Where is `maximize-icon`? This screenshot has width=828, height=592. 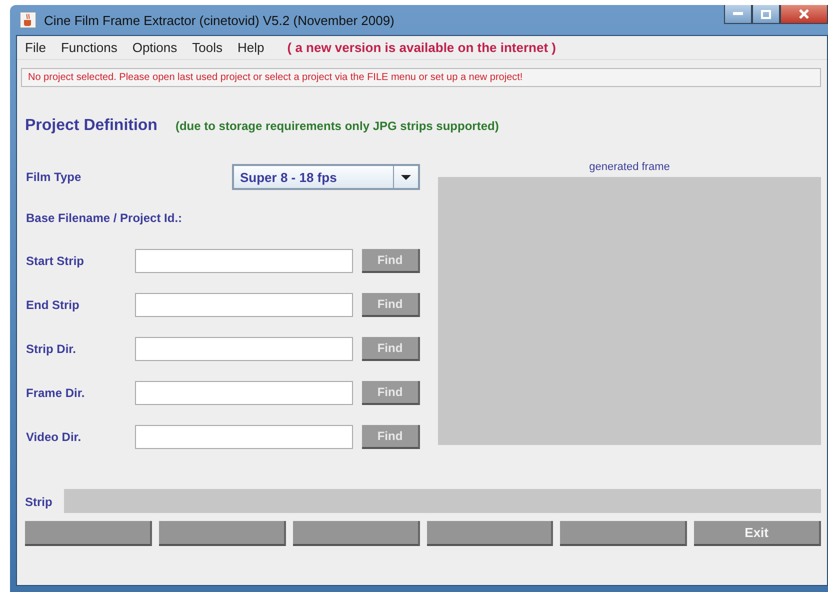 maximize-icon is located at coordinates (766, 14).